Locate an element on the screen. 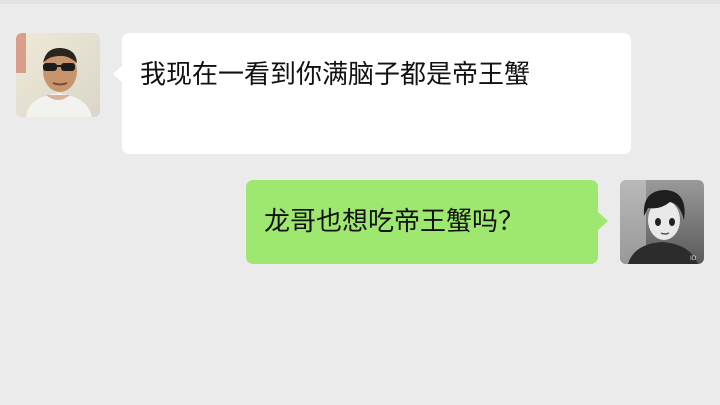 The width and height of the screenshot is (720, 405). svg-text: ID is located at coordinates (693, 258).